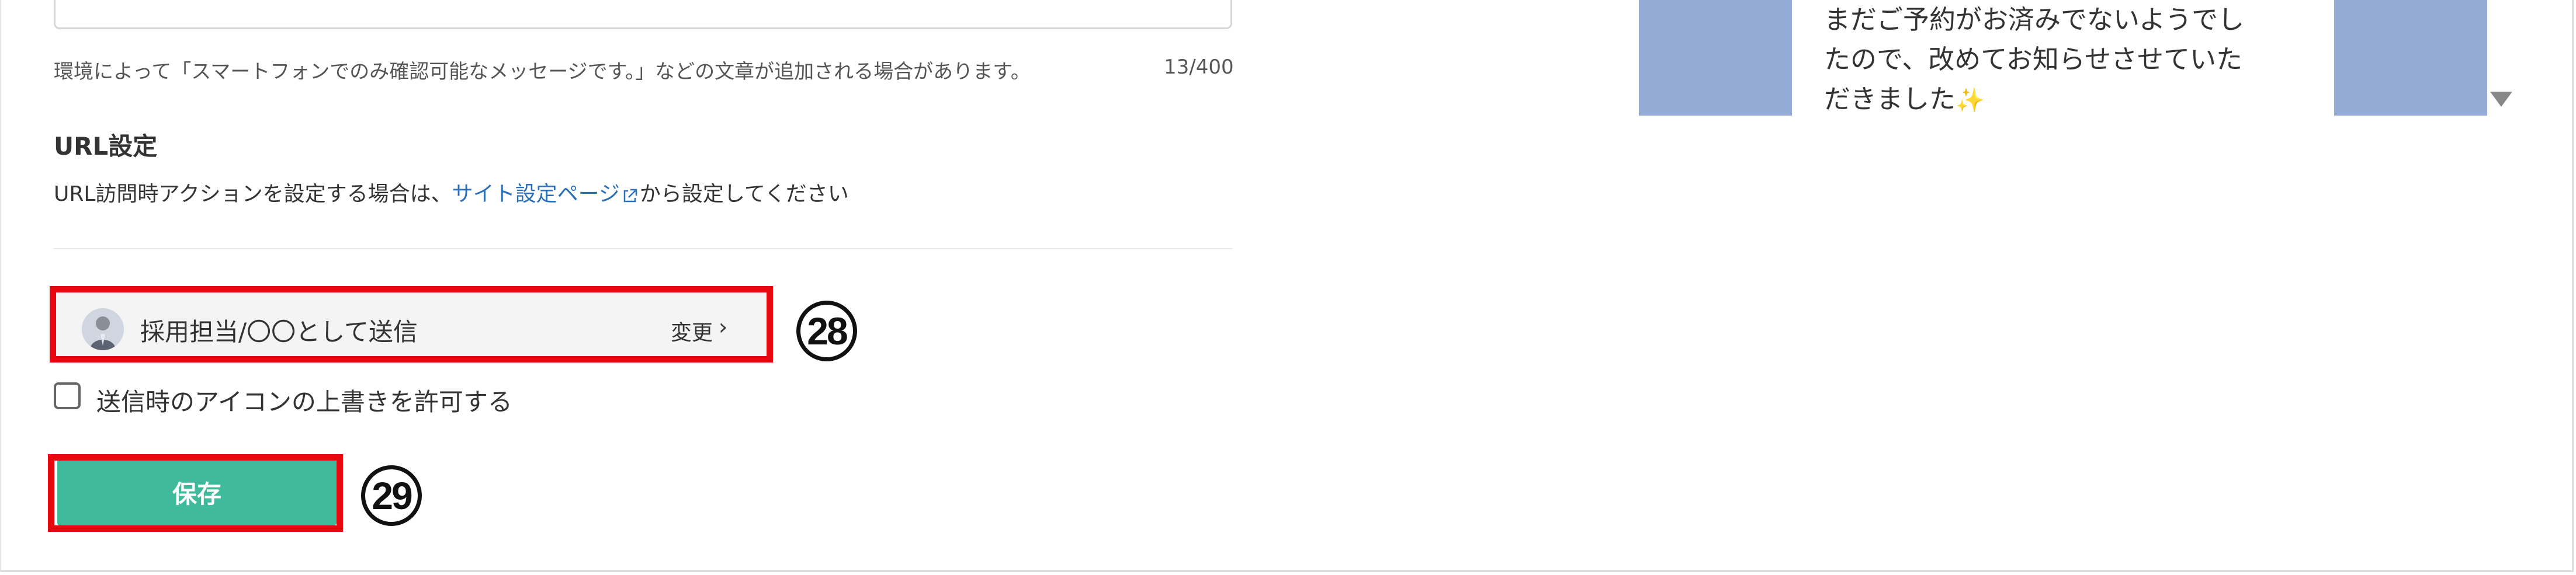  What do you see at coordinates (2034, 20) in the screenshot?
I see `preview-line: まだご予約がお済みでないようでし` at bounding box center [2034, 20].